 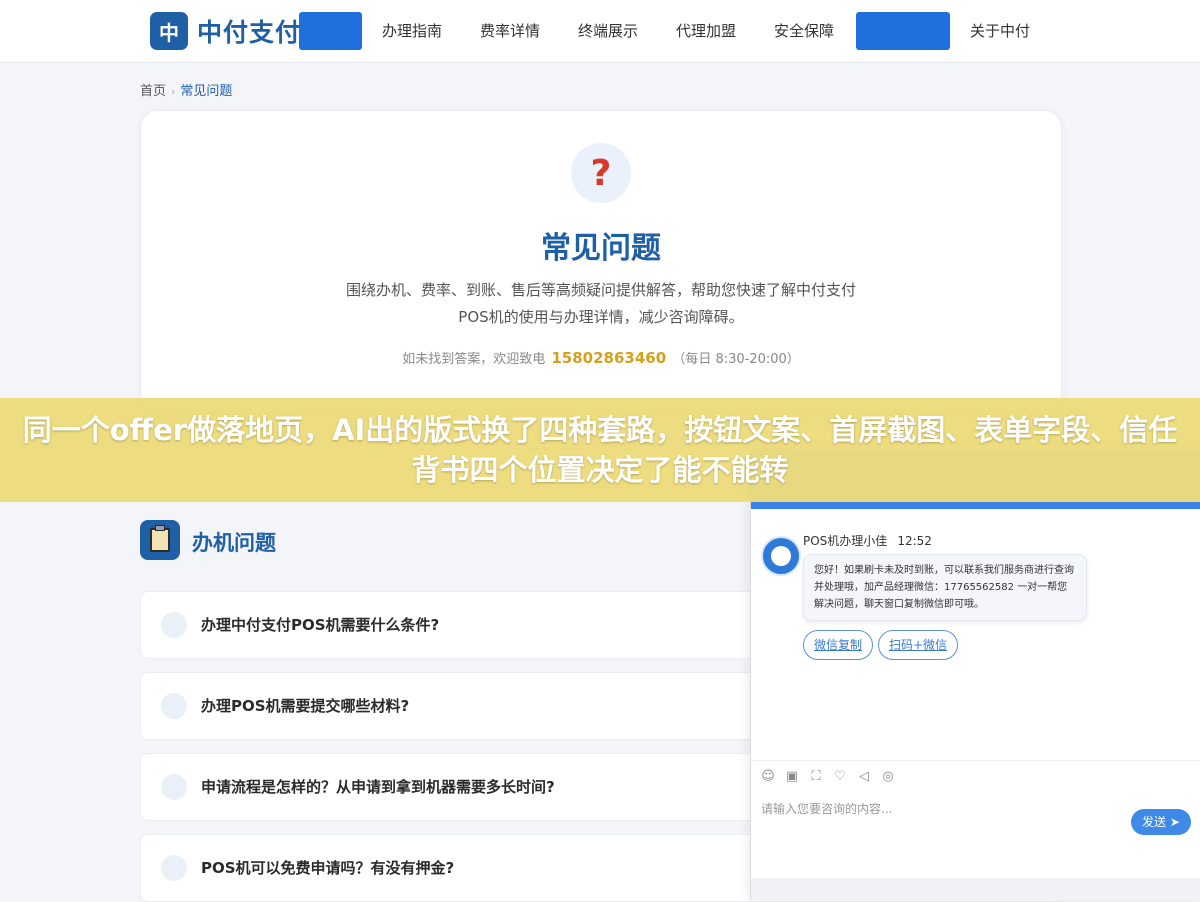 I want to click on agent-name-line: POS机办理小佳 12:52, so click(x=867, y=540).